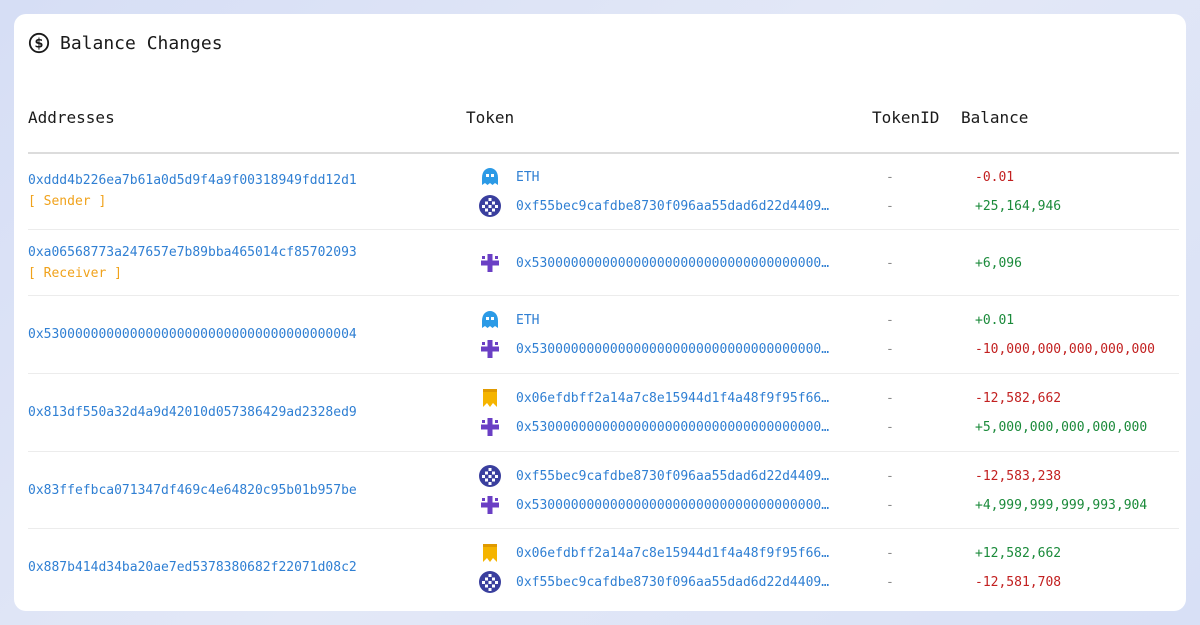  What do you see at coordinates (906, 117) in the screenshot?
I see `column-header-token-id: TokenID` at bounding box center [906, 117].